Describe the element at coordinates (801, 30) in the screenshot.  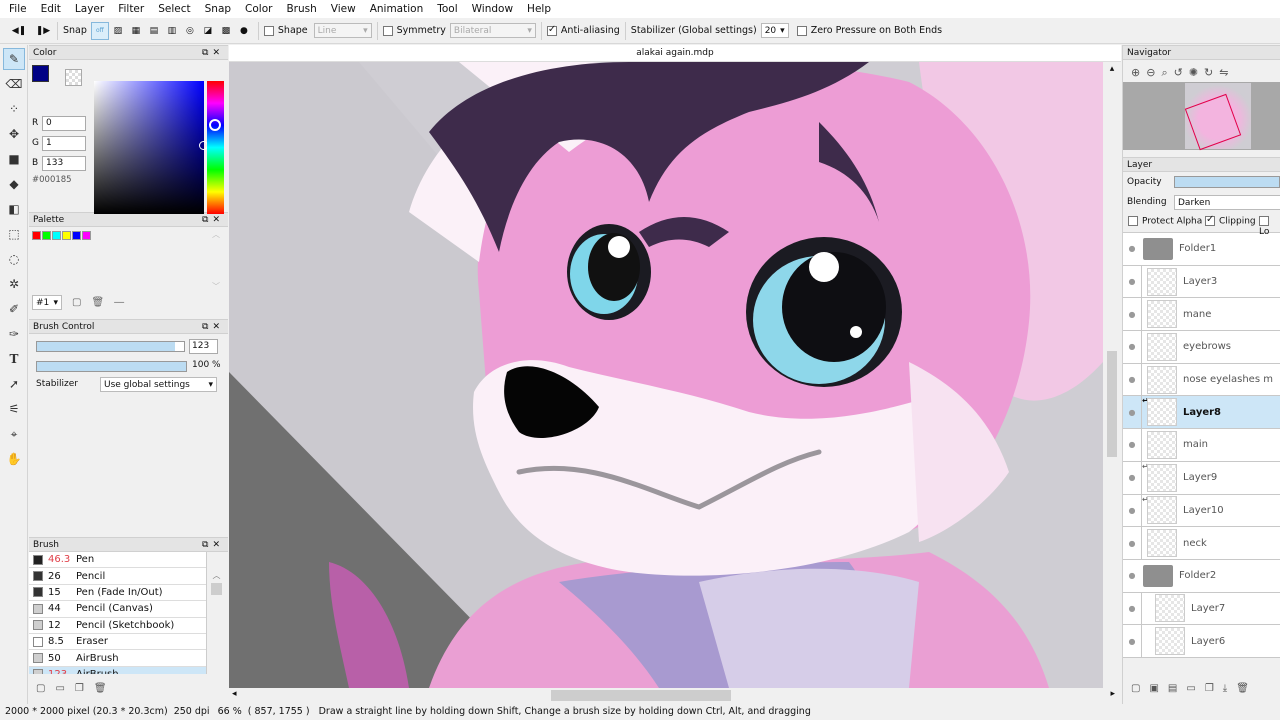
I see `zero-pressure-checkbox` at that location.